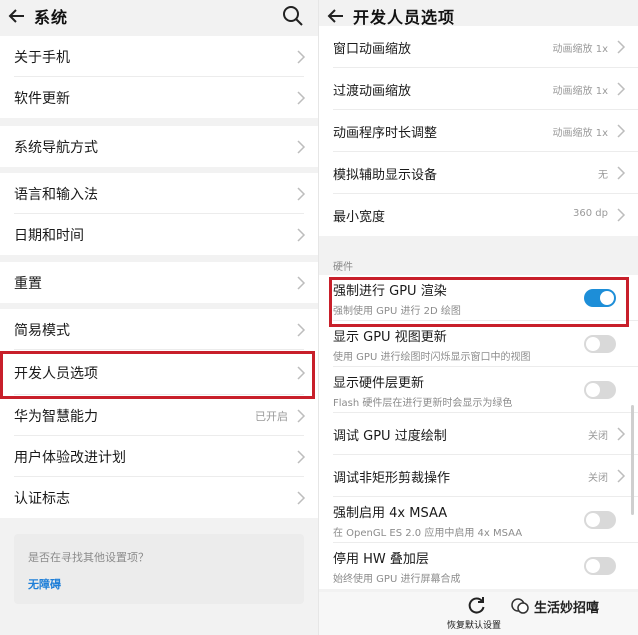  Describe the element at coordinates (159, 497) in the screenshot. I see `settings-item-certification: 认证标志` at that location.